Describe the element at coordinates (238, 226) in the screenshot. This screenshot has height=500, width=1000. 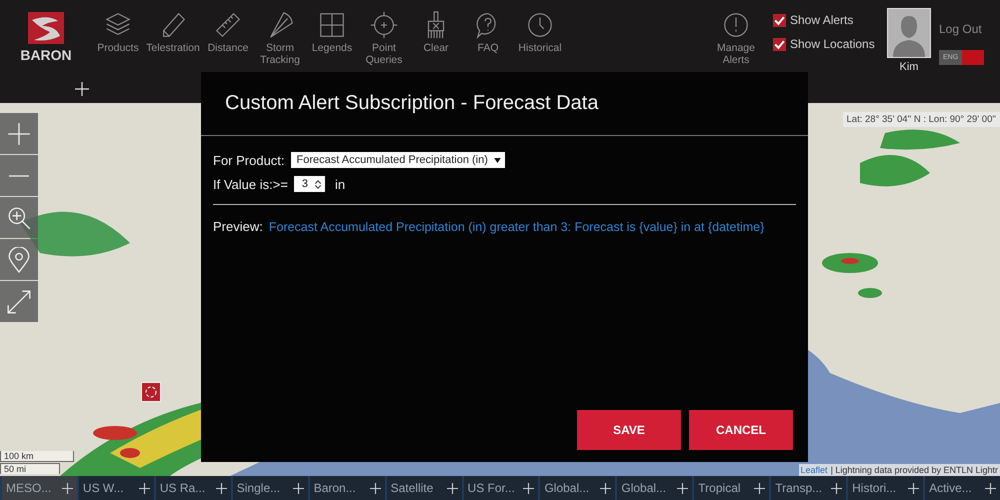
I see `preview-label: Preview:` at that location.